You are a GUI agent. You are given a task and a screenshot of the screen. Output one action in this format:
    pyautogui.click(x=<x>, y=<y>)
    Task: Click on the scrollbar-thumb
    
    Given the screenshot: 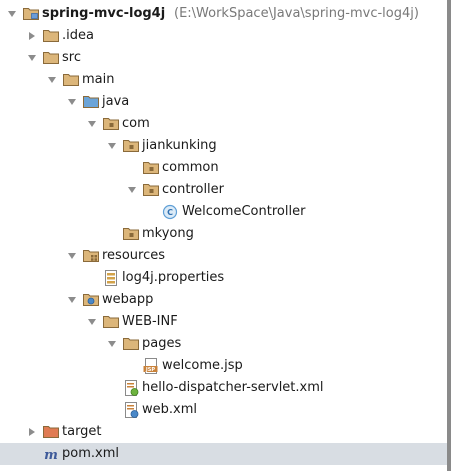 What is the action you would take?
    pyautogui.click(x=449, y=235)
    